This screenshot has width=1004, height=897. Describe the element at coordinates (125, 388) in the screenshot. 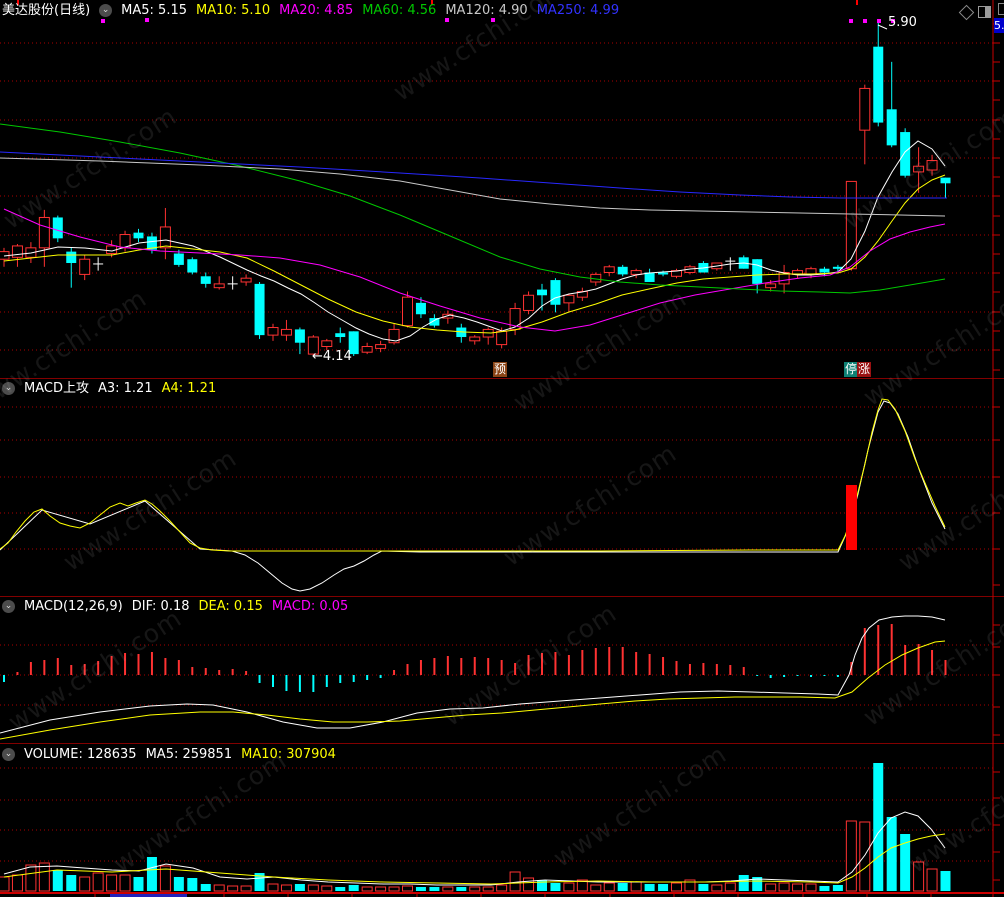

I see `a3-label: A3: 1.21` at that location.